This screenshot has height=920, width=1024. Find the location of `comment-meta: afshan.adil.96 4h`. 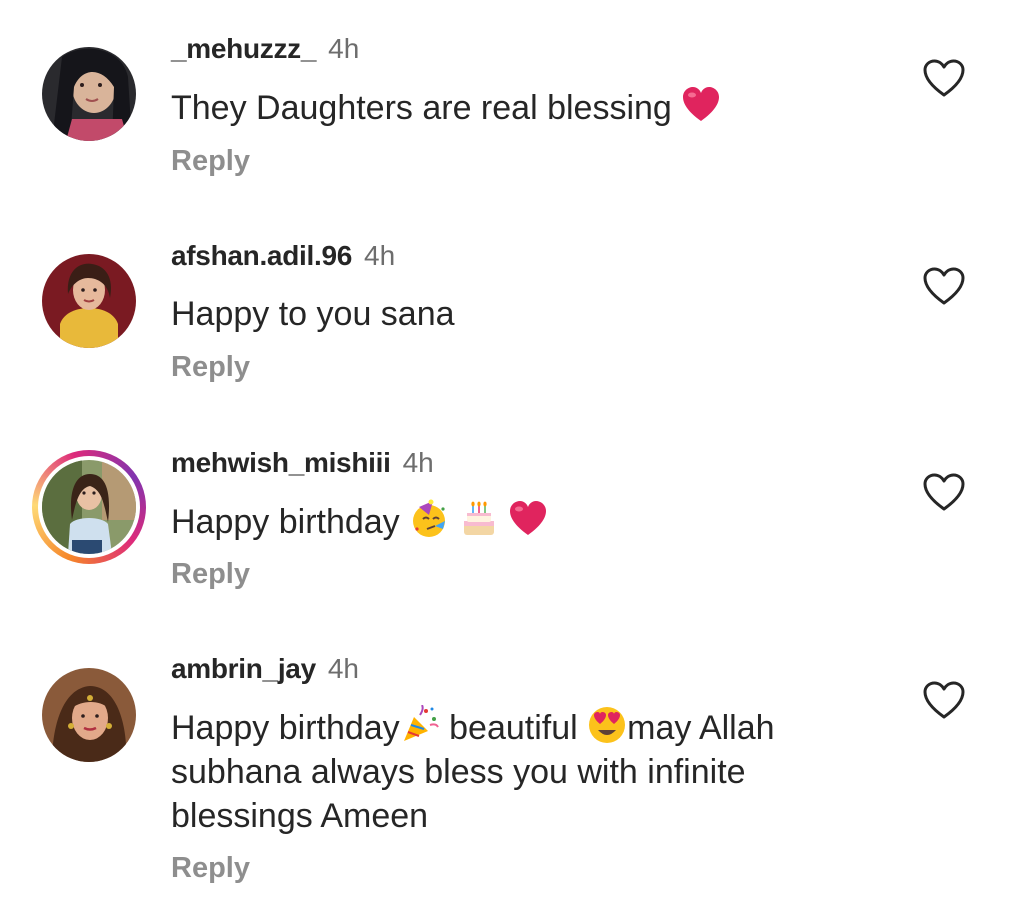

comment-meta: afshan.adil.96 4h is located at coordinates (283, 256).